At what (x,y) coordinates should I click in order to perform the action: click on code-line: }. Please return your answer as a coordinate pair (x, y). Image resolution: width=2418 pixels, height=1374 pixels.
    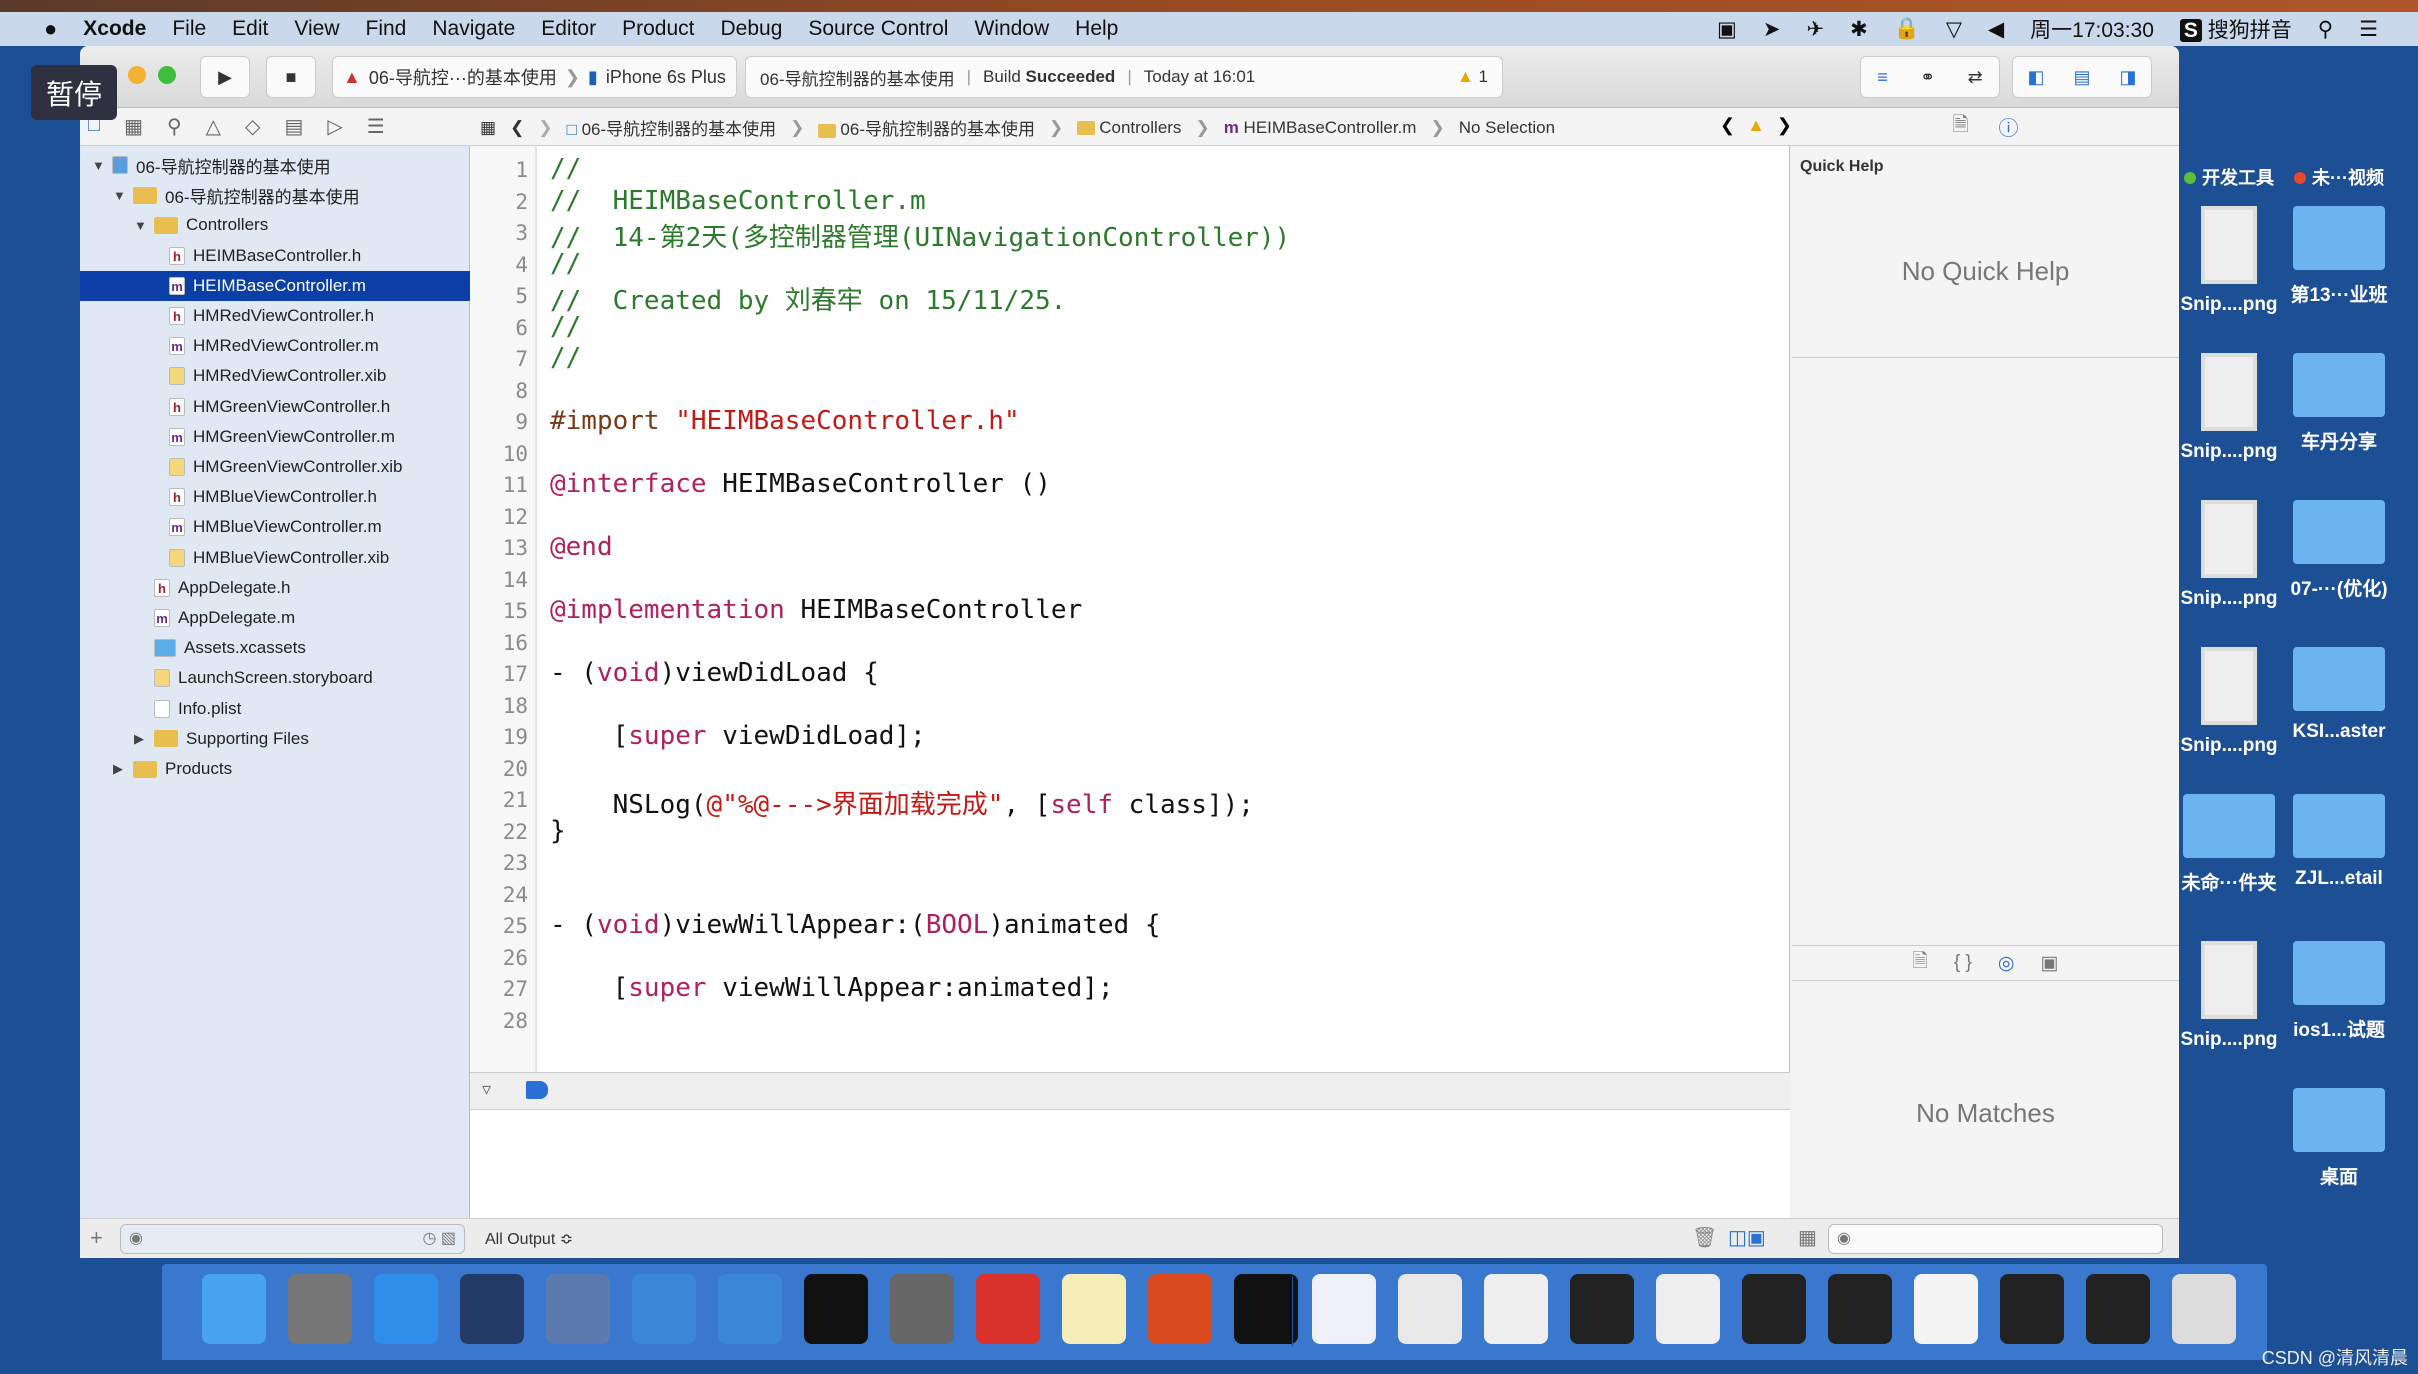
    Looking at the image, I should click on (558, 831).